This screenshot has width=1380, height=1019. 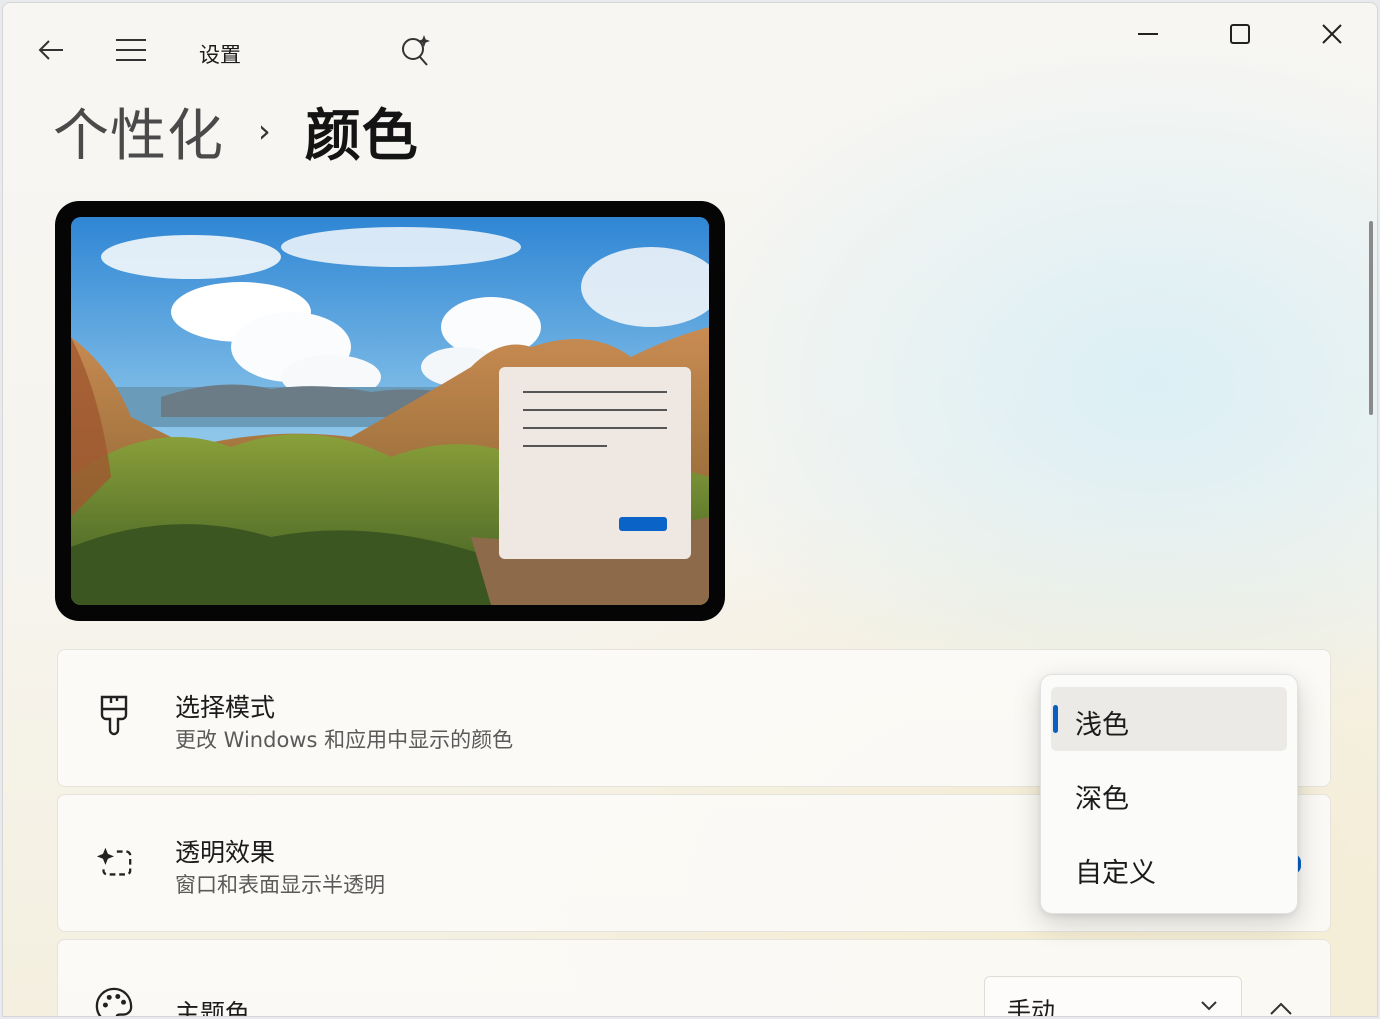 I want to click on breadcrumb: 个性化 › 颜色, so click(x=236, y=132).